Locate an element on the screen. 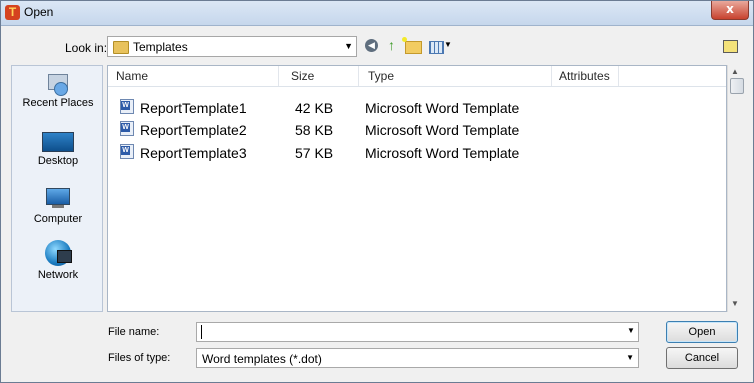  place-label: Desktop is located at coordinates (58, 161).